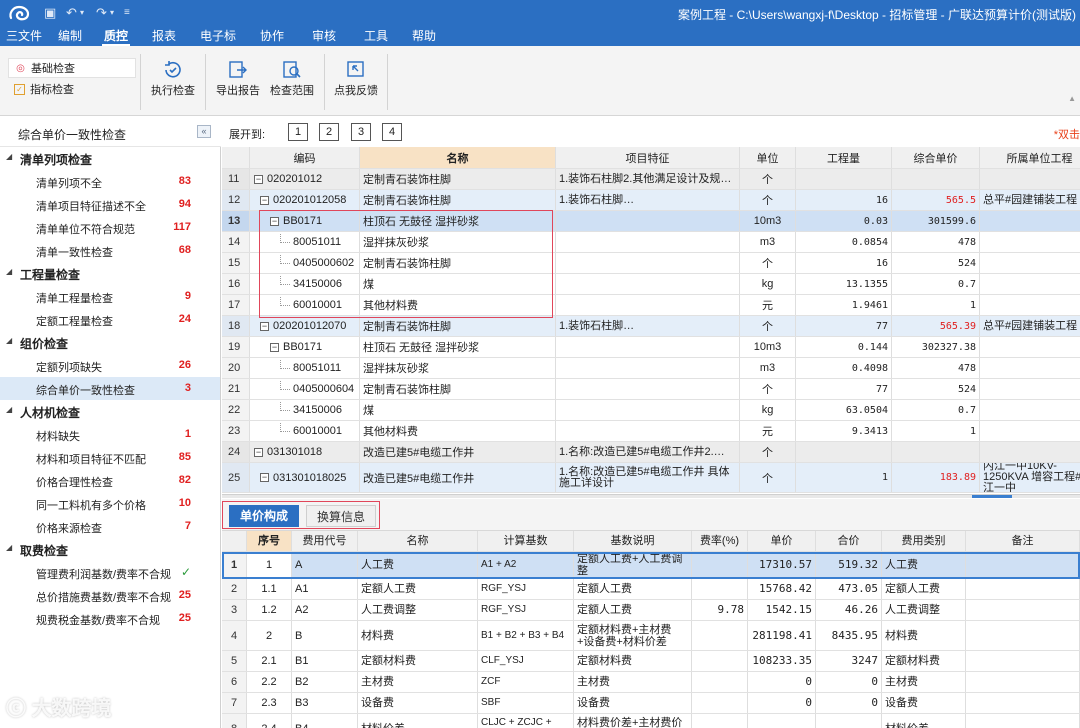 Image resolution: width=1080 pixels, height=728 pixels. What do you see at coordinates (633, 682) in the screenshot?
I see `base-desc-cell: 主材费` at bounding box center [633, 682].